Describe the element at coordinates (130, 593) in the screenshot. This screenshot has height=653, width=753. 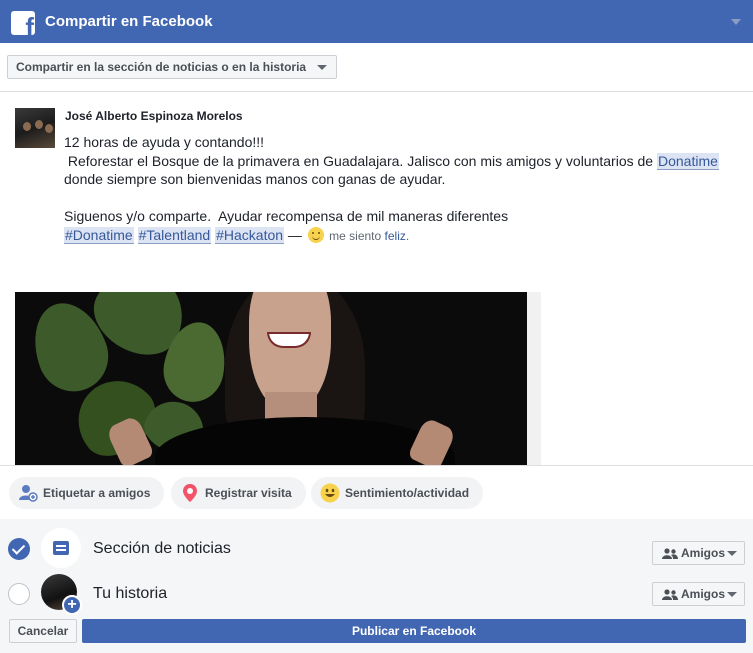
I see `story-label: Tu historia` at that location.